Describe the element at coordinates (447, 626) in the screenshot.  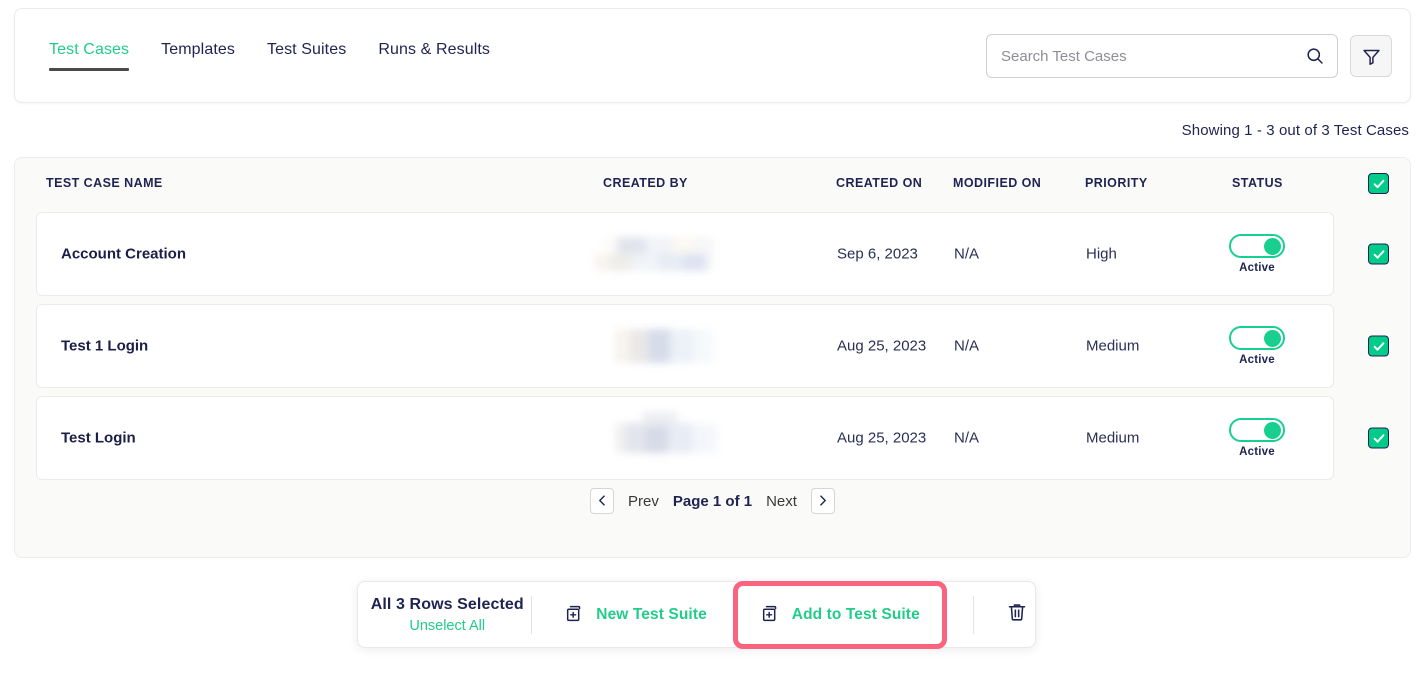
I see `unselect-all-link: Unselect All` at that location.